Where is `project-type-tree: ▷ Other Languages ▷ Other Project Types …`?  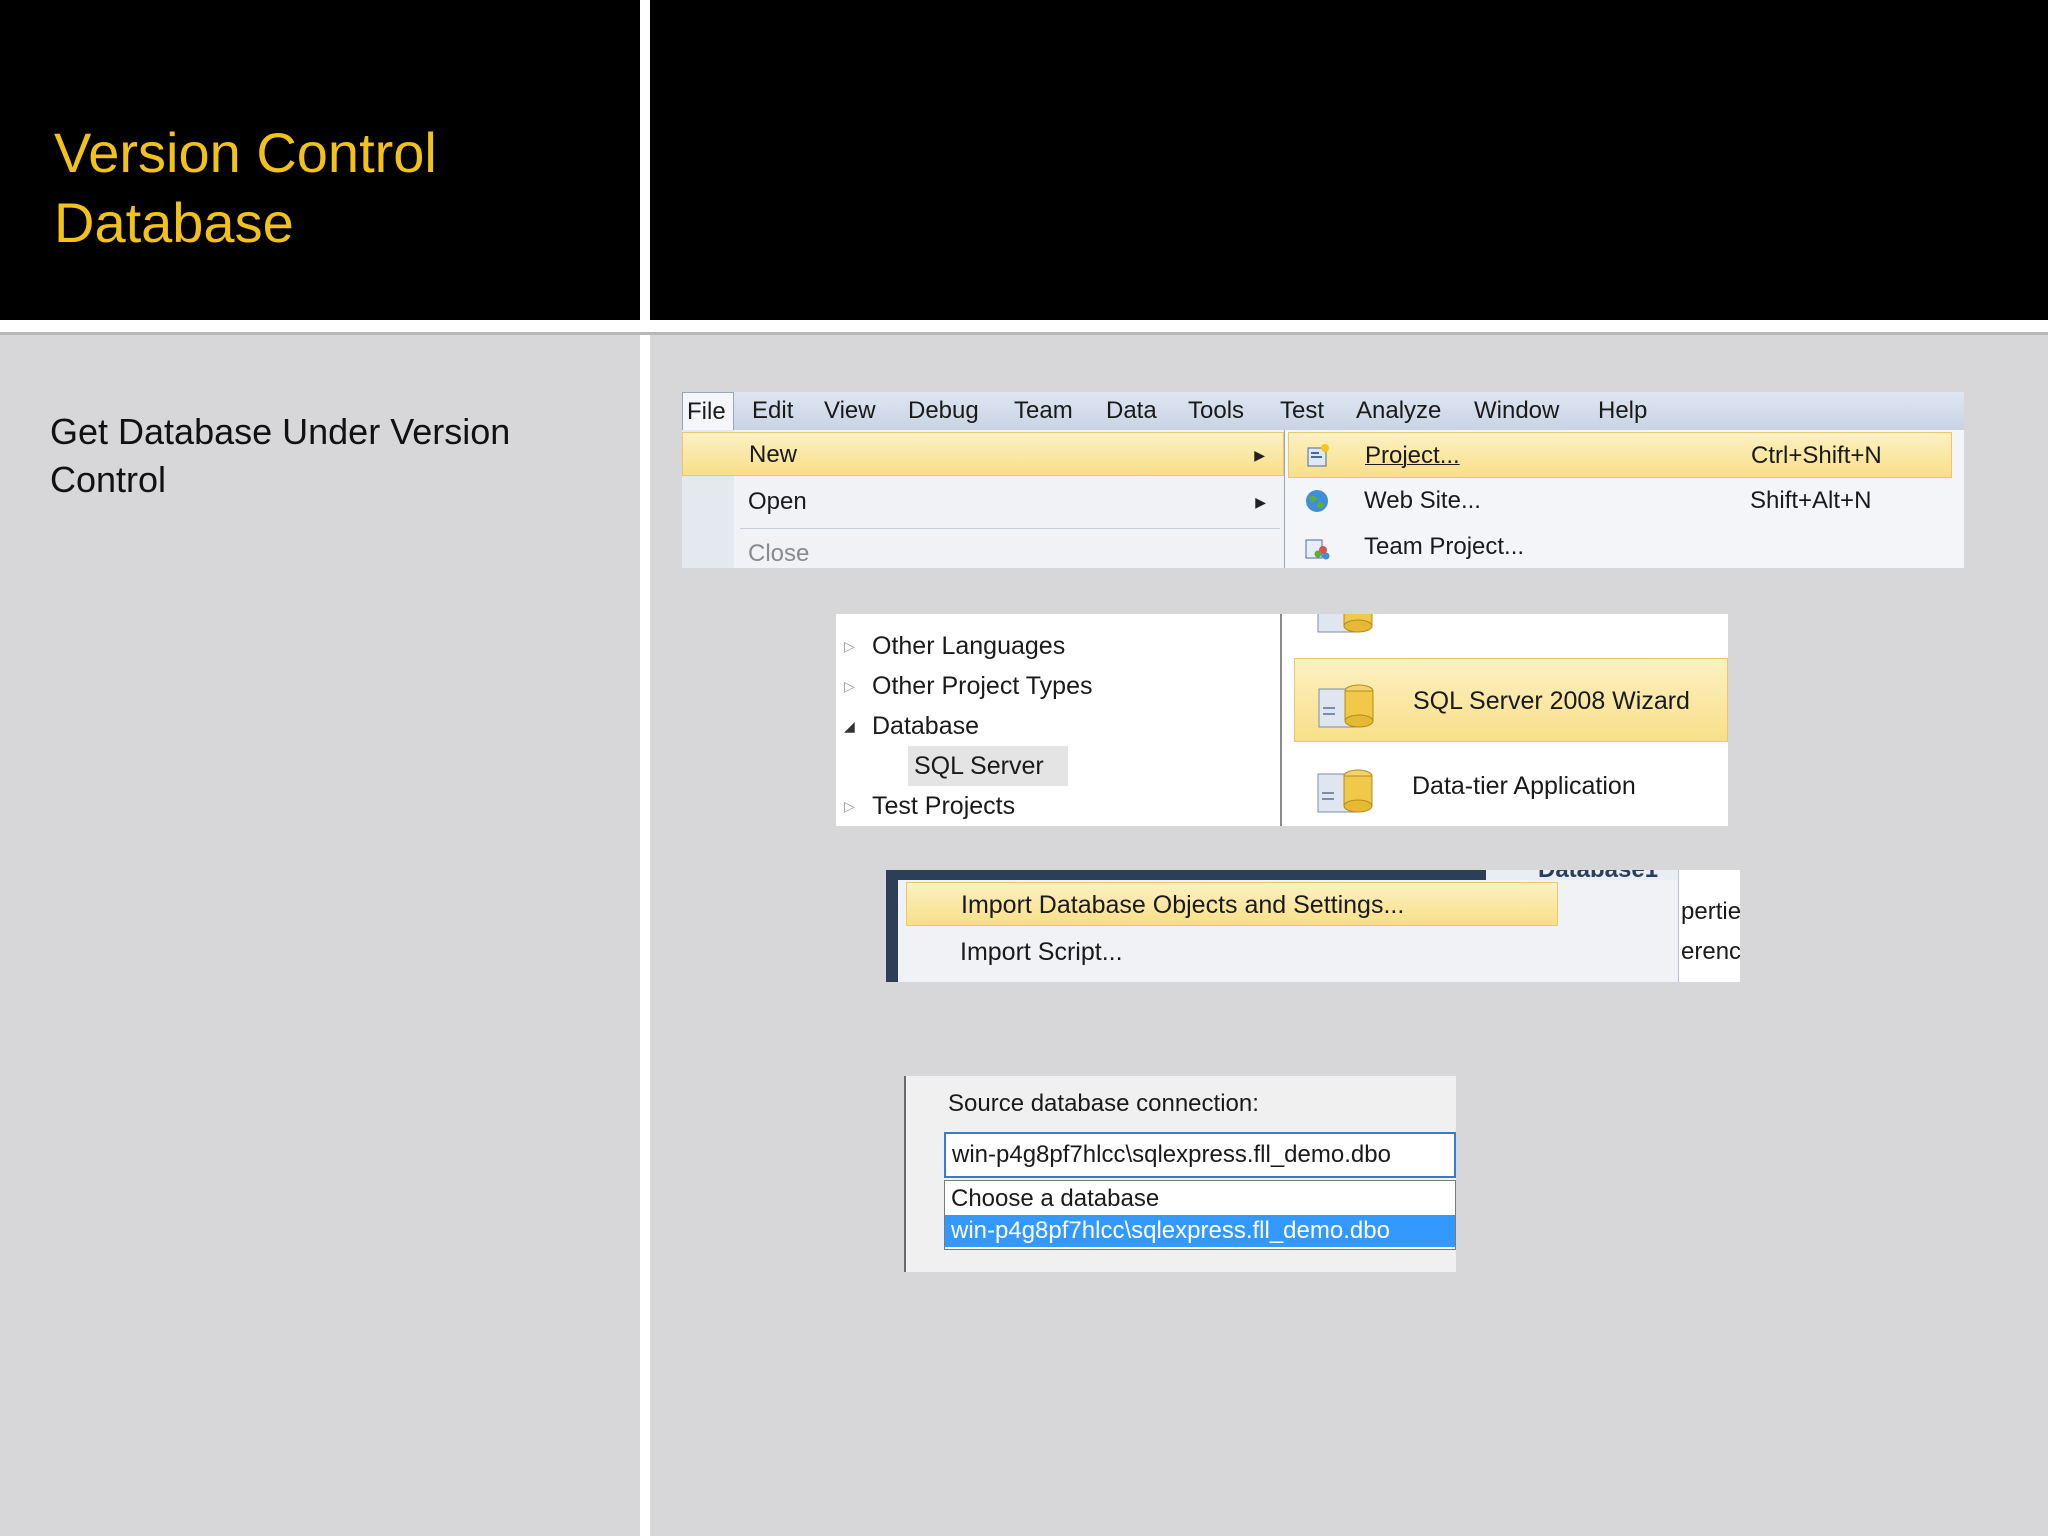 project-type-tree: ▷ Other Languages ▷ Other Project Types … is located at coordinates (1059, 720).